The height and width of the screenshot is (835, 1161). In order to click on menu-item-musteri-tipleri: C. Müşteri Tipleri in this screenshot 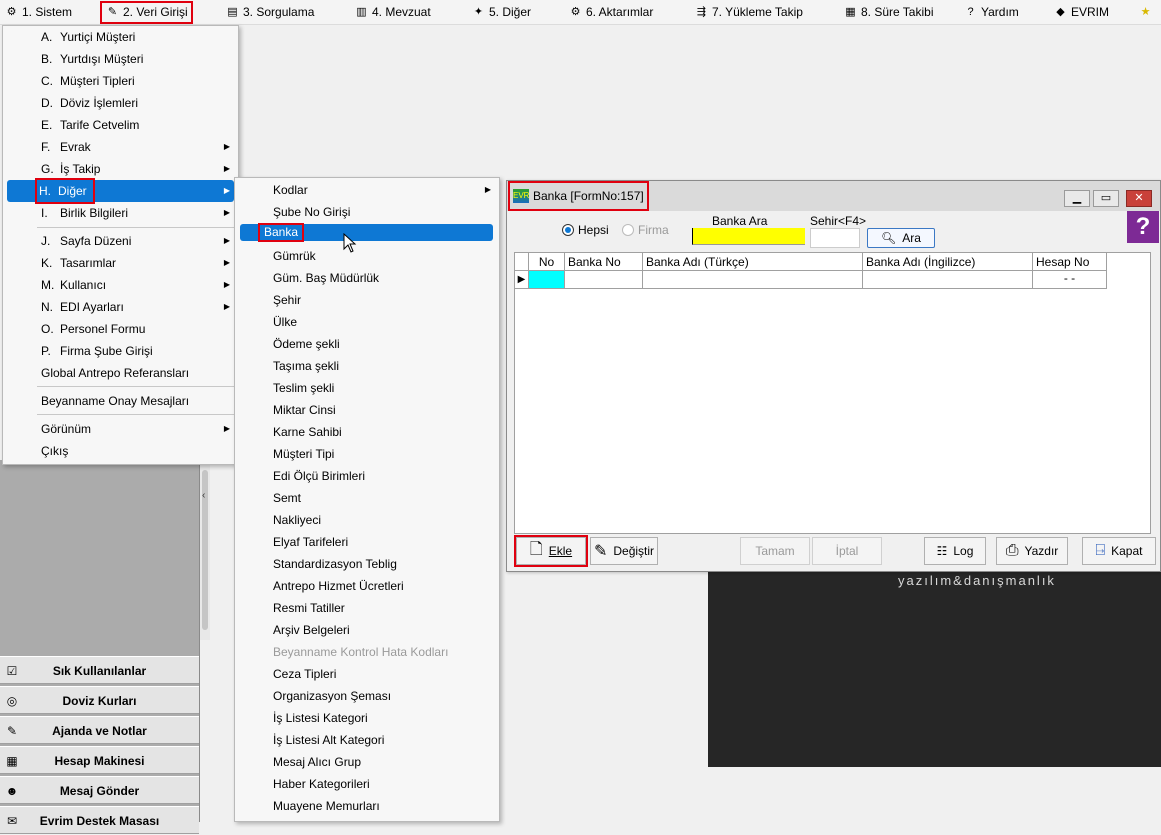, I will do `click(120, 81)`.